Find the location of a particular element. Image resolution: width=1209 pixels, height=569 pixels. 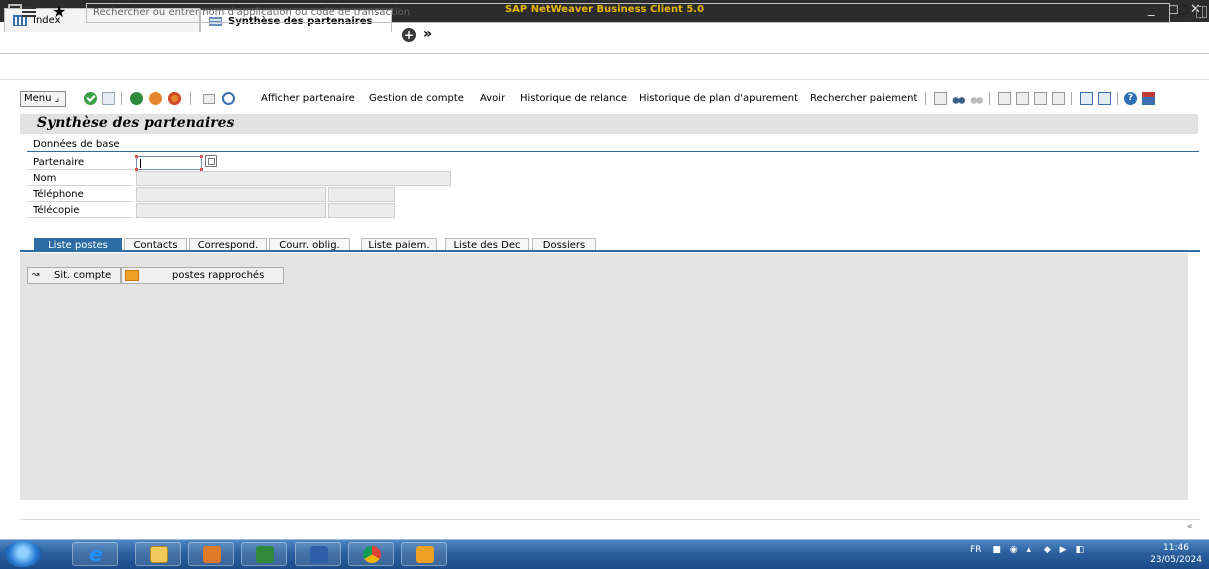

group-divider is located at coordinates (613, 151).